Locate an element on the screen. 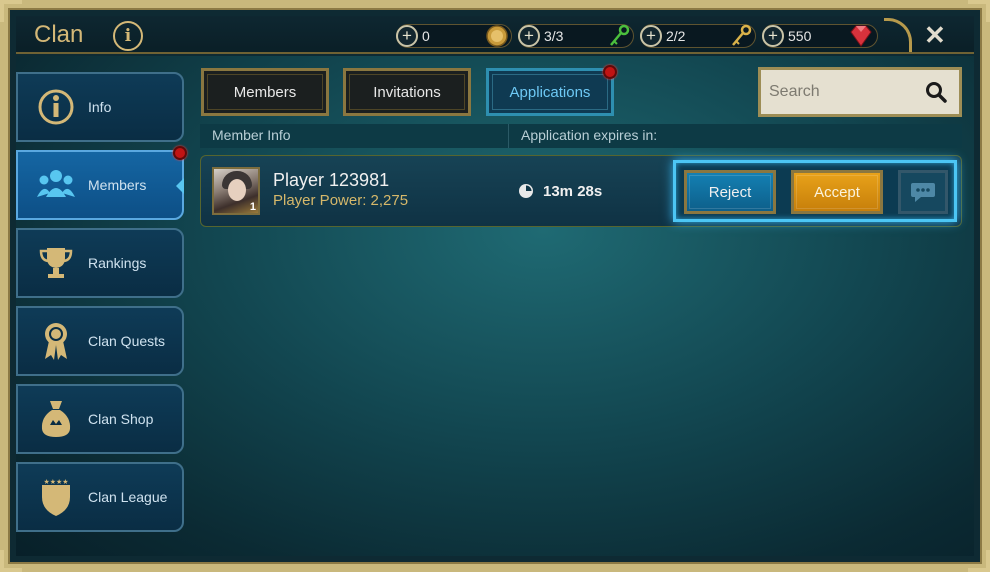 The width and height of the screenshot is (990, 572). sidebar-item-label: Info is located at coordinates (100, 107).